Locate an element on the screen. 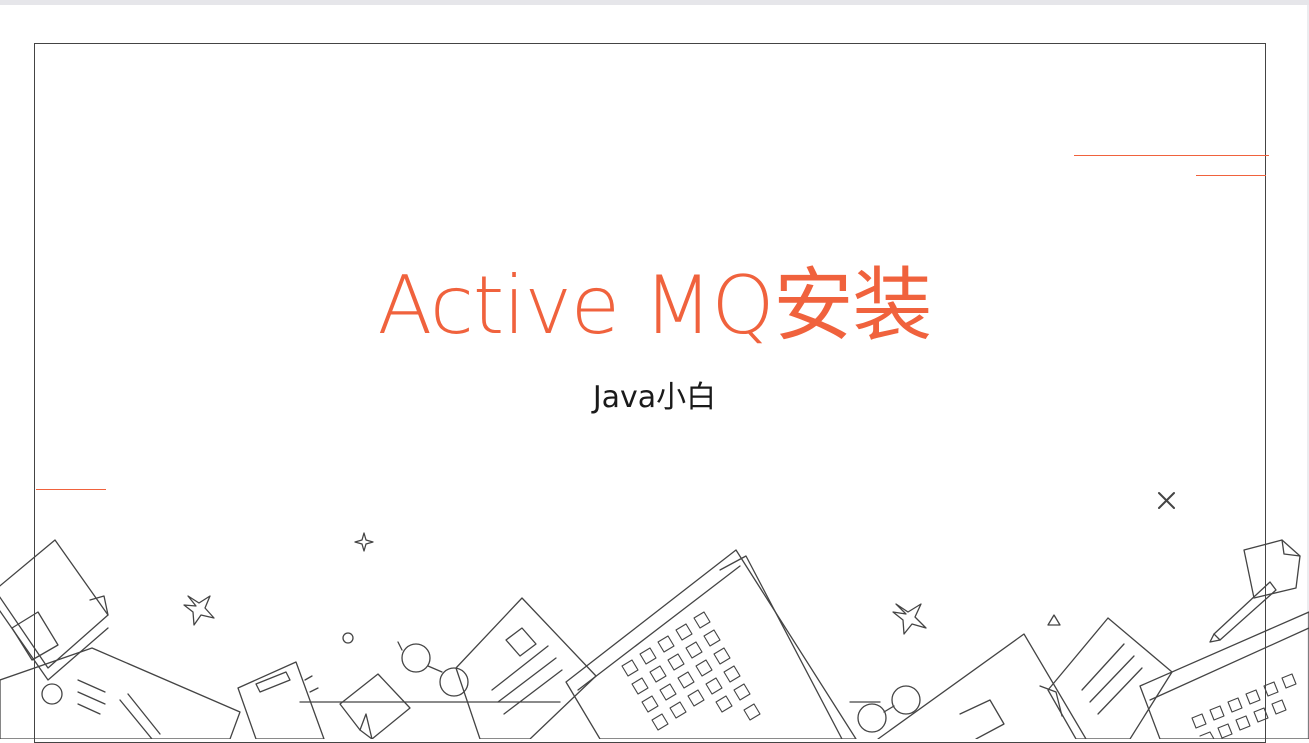 The width and height of the screenshot is (1309, 743). book-doodle is located at coordinates (120, 693).